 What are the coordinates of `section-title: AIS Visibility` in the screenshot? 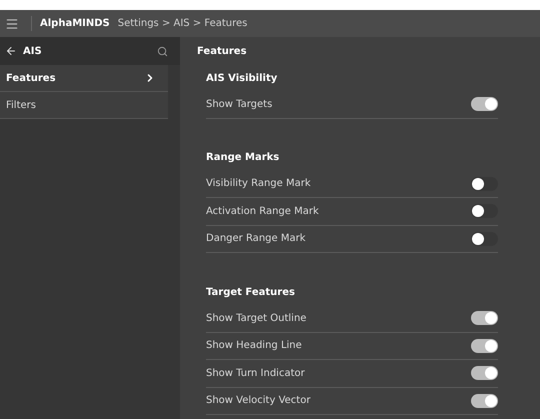 It's located at (242, 79).